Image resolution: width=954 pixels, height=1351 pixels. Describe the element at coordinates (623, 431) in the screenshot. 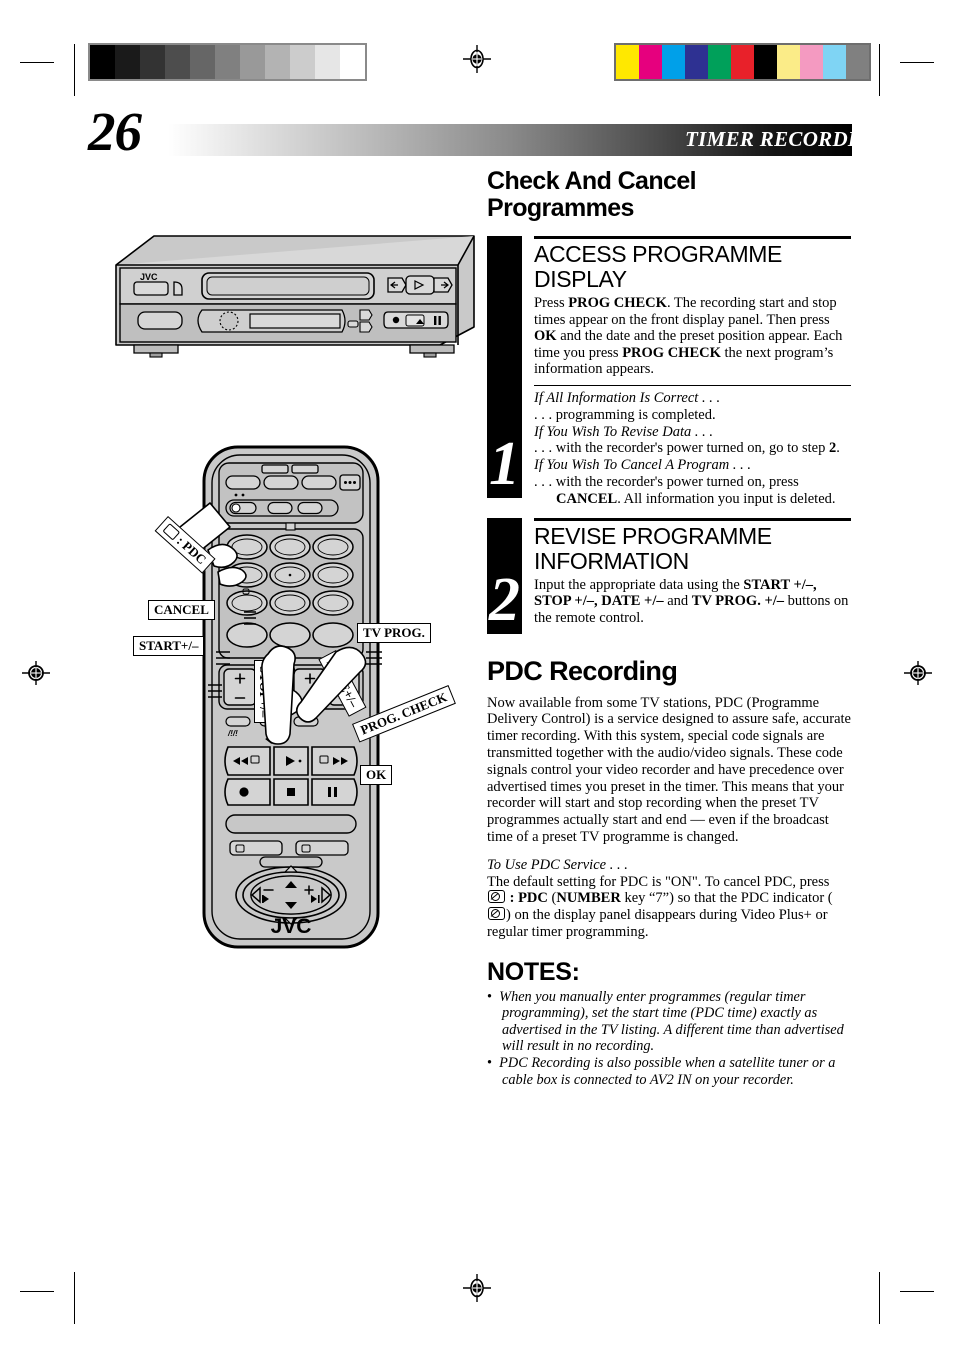

I see `step-1-cond-2: If You Wish To Revise Data . . .` at that location.